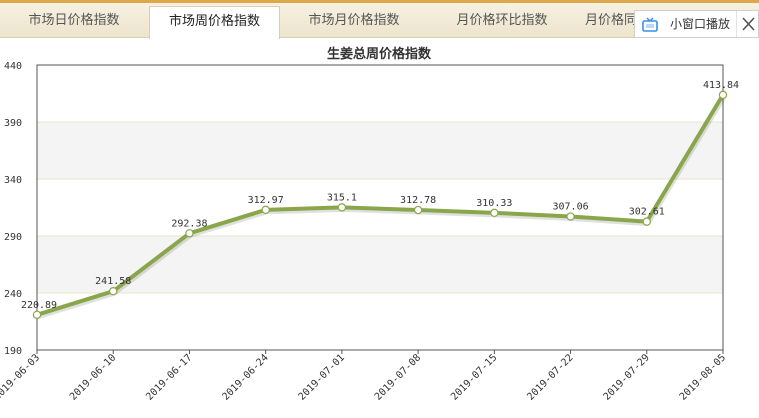  I want to click on data-label: 315.1, so click(342, 197).